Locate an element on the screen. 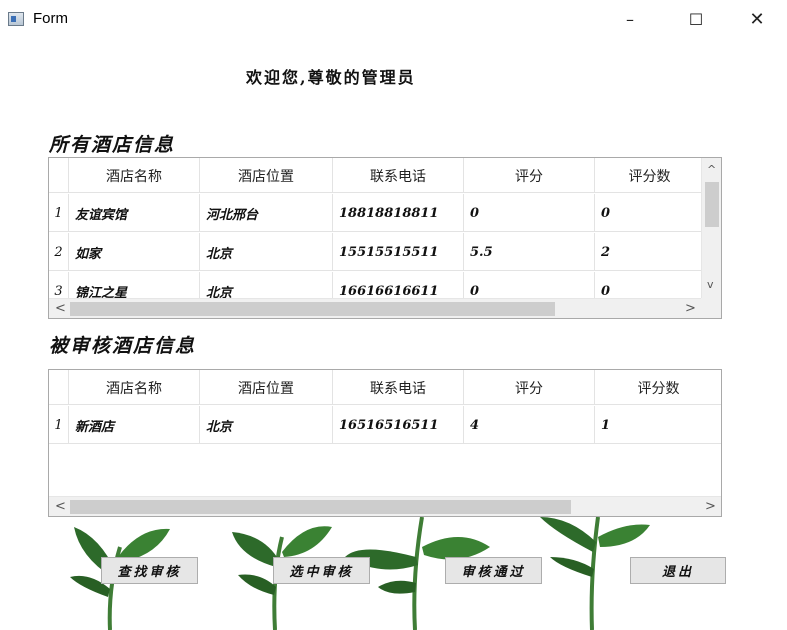 This screenshot has height=630, width=787. cell-count: 1 is located at coordinates (658, 425).